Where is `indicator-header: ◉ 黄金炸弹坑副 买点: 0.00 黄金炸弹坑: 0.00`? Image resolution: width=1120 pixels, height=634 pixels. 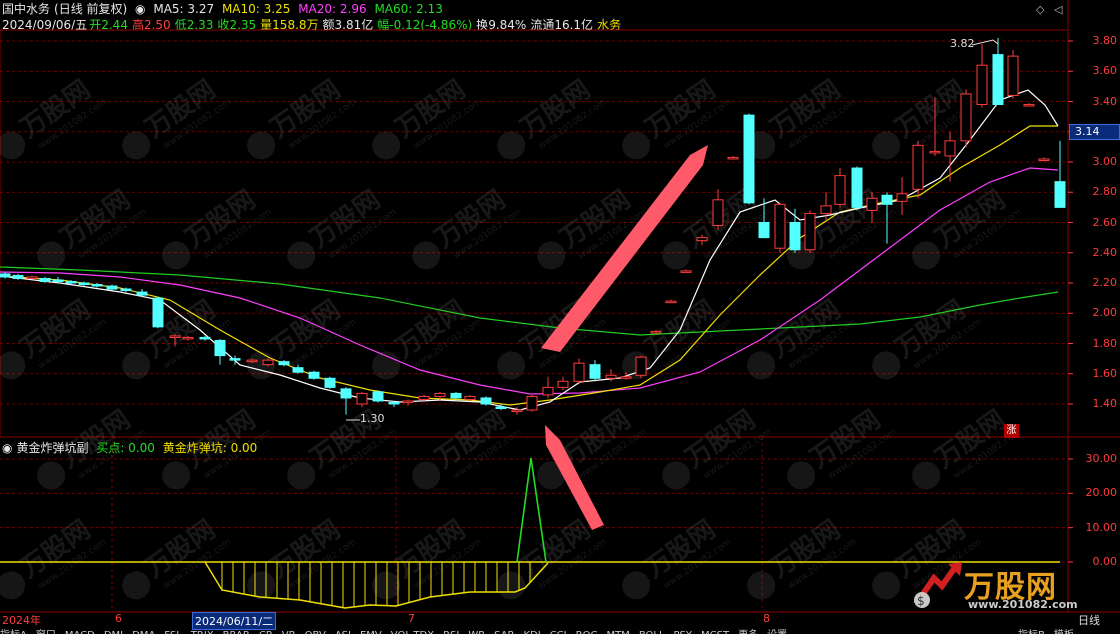
indicator-header: ◉ 黄金炸弹坑副 买点: 0.00 黄金炸弹坑: 0.00 is located at coordinates (131, 448).